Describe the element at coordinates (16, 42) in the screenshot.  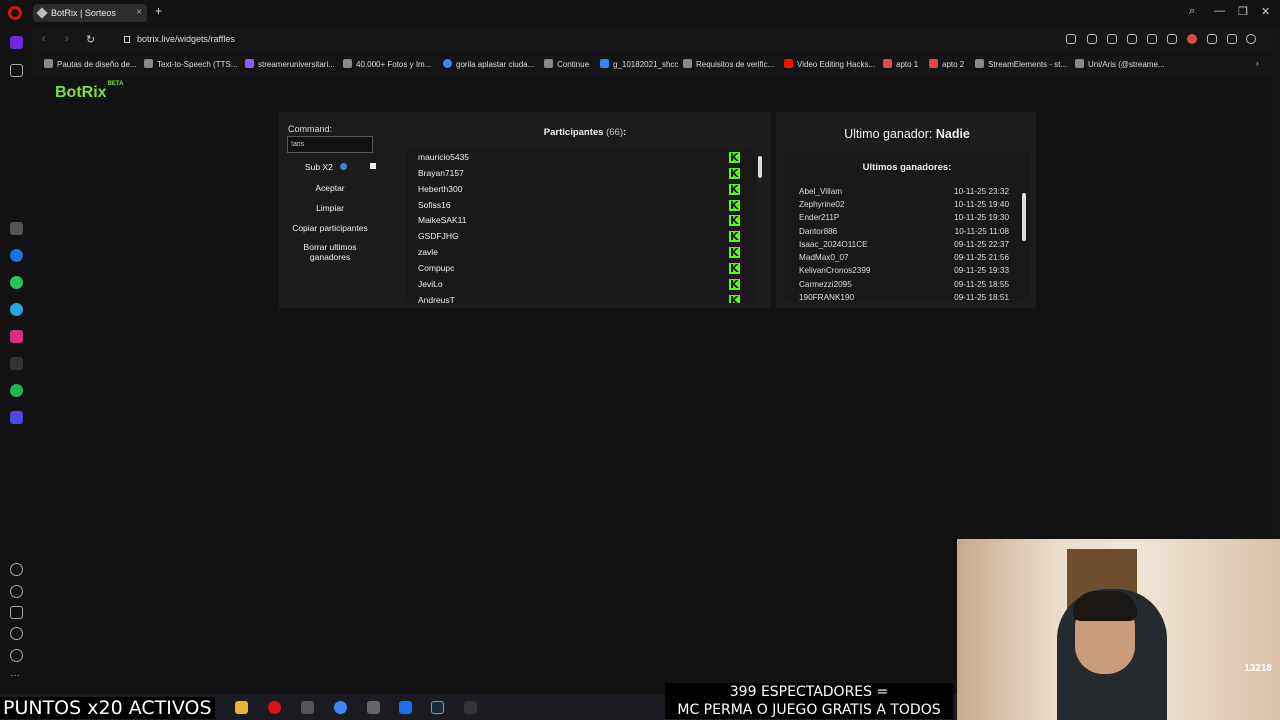
I see `home-icon` at that location.